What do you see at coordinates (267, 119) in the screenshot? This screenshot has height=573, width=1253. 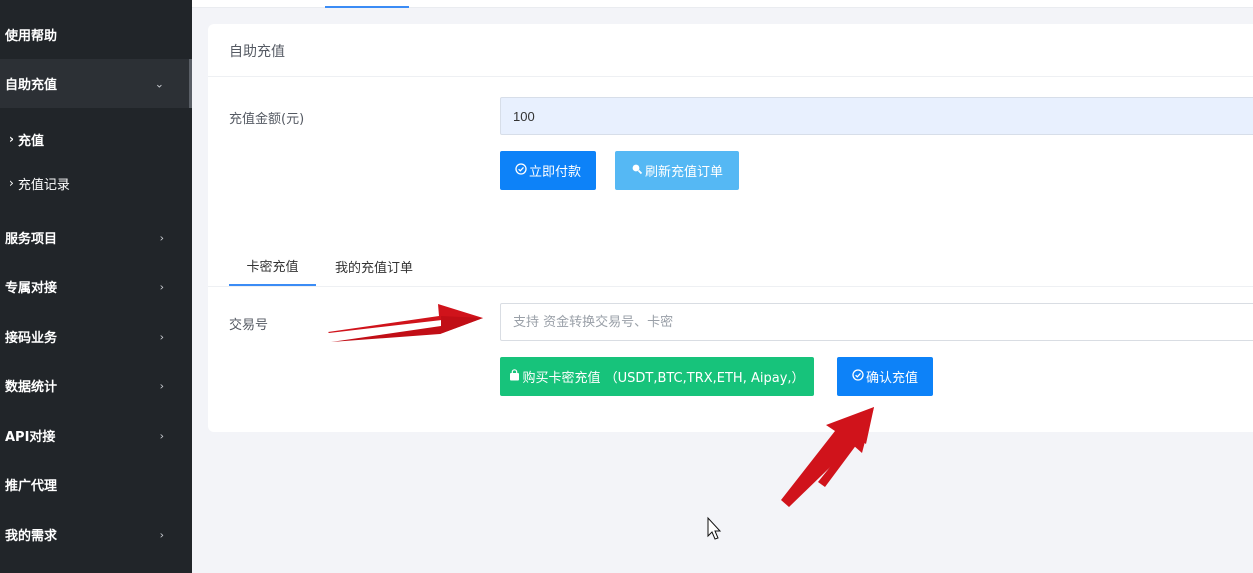 I see `amount-label: 充值金额(元)` at bounding box center [267, 119].